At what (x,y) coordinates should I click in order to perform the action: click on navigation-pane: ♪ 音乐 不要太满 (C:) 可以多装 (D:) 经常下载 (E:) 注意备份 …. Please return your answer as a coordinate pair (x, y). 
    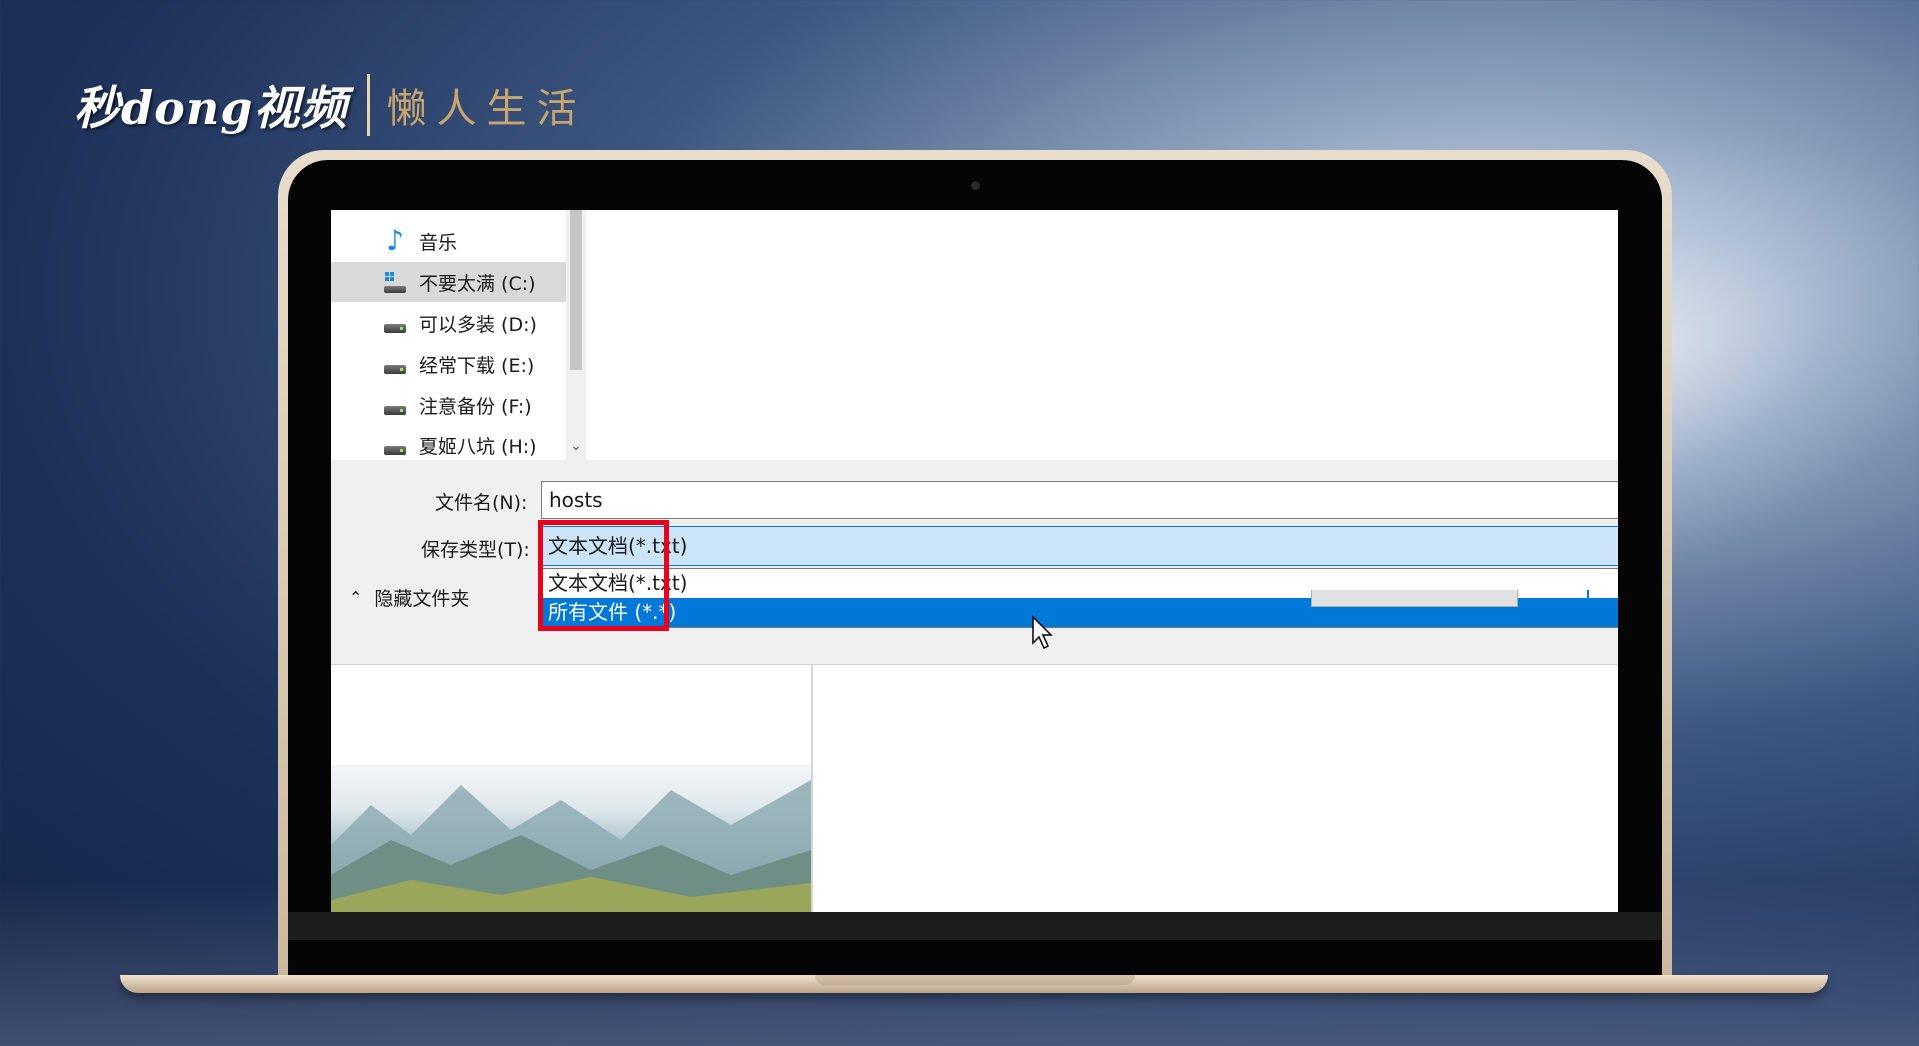
    Looking at the image, I should click on (458, 335).